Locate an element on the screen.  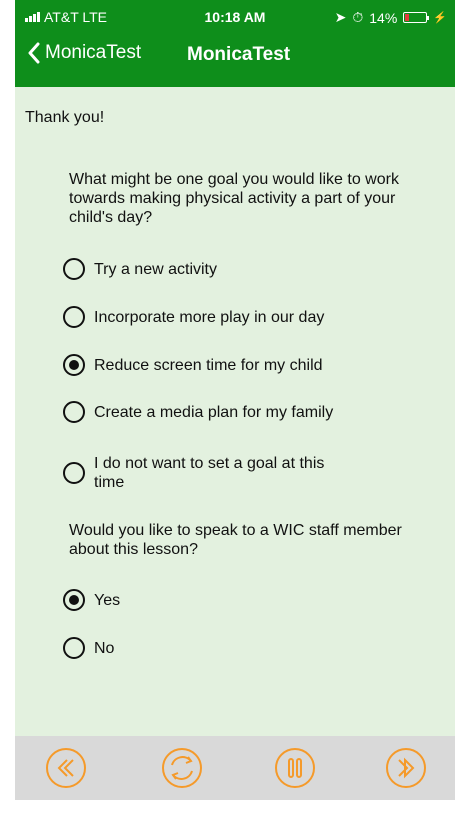
option-incorporate-play: Incorporate more play in our day is located at coordinates (218, 317).